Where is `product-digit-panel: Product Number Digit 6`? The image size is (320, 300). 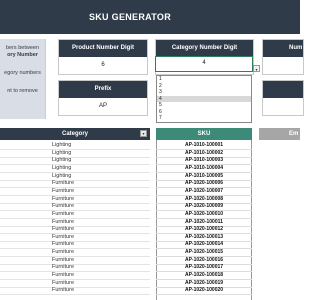 product-digit-panel: Product Number Digit 6 is located at coordinates (103, 57).